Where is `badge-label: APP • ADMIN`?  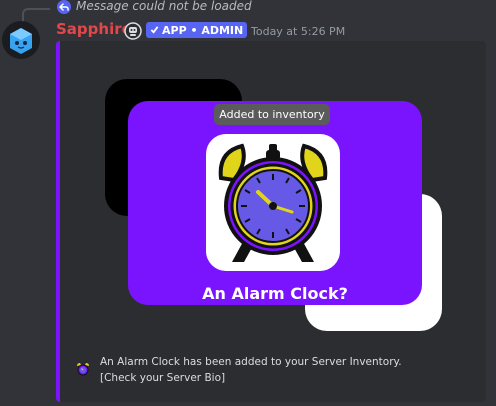 badge-label: APP • ADMIN is located at coordinates (203, 30).